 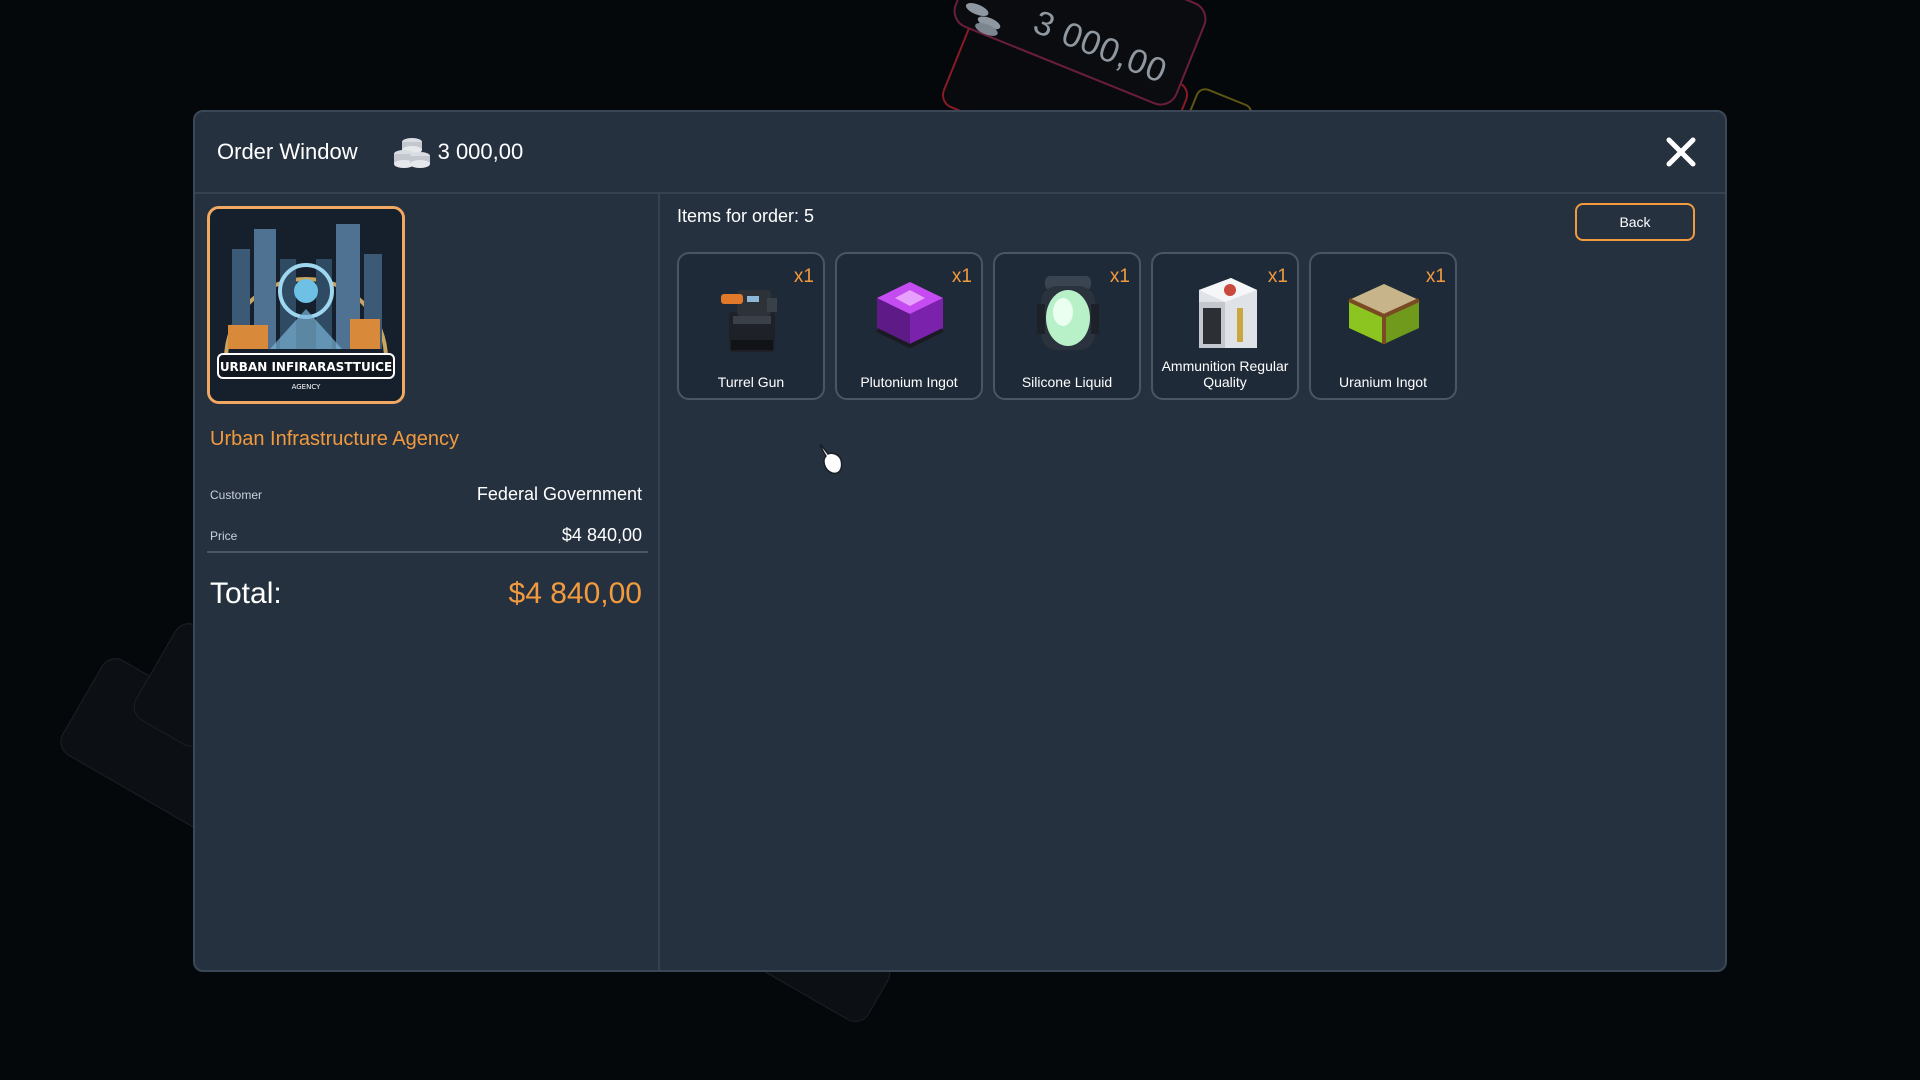 What do you see at coordinates (1100, 47) in the screenshot?
I see `background-amount: 3 000,00` at bounding box center [1100, 47].